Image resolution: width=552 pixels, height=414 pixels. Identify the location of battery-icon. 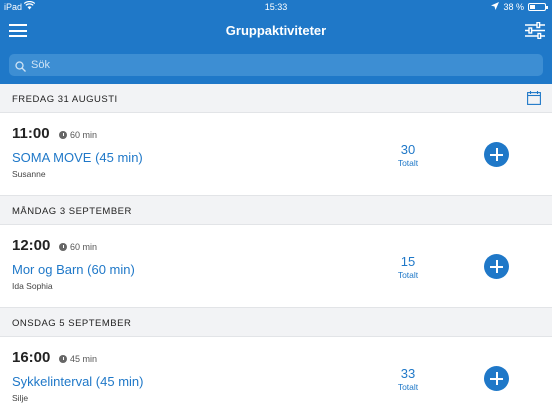
(538, 7).